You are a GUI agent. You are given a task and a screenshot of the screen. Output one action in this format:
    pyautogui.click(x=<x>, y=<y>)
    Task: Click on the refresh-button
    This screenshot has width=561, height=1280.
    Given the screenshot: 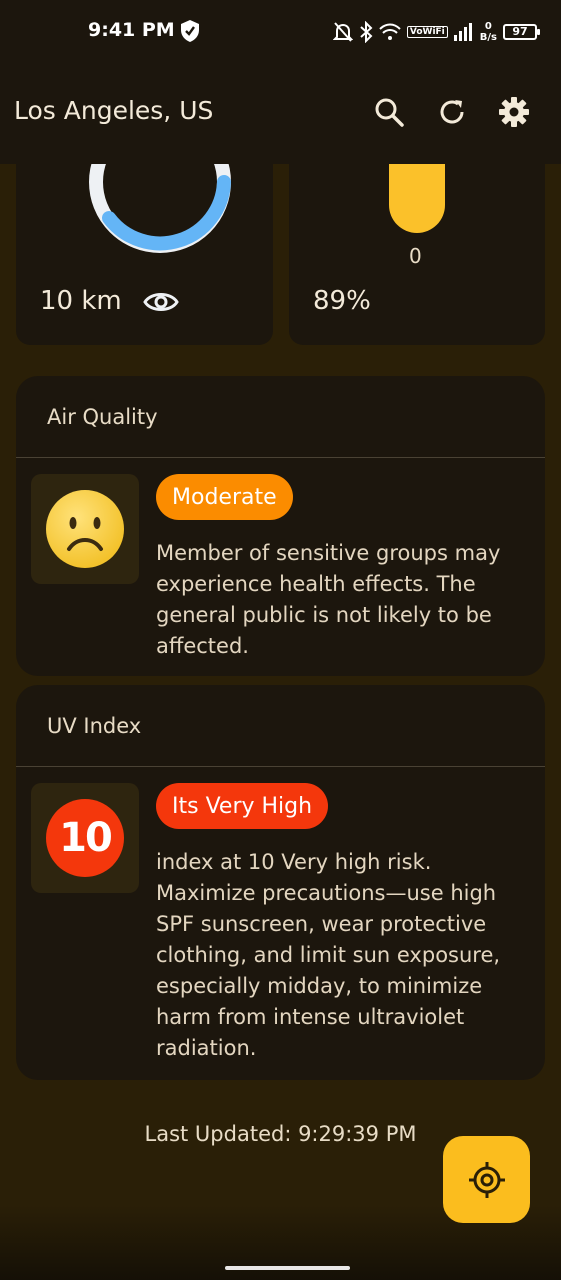 What is the action you would take?
    pyautogui.click(x=452, y=112)
    